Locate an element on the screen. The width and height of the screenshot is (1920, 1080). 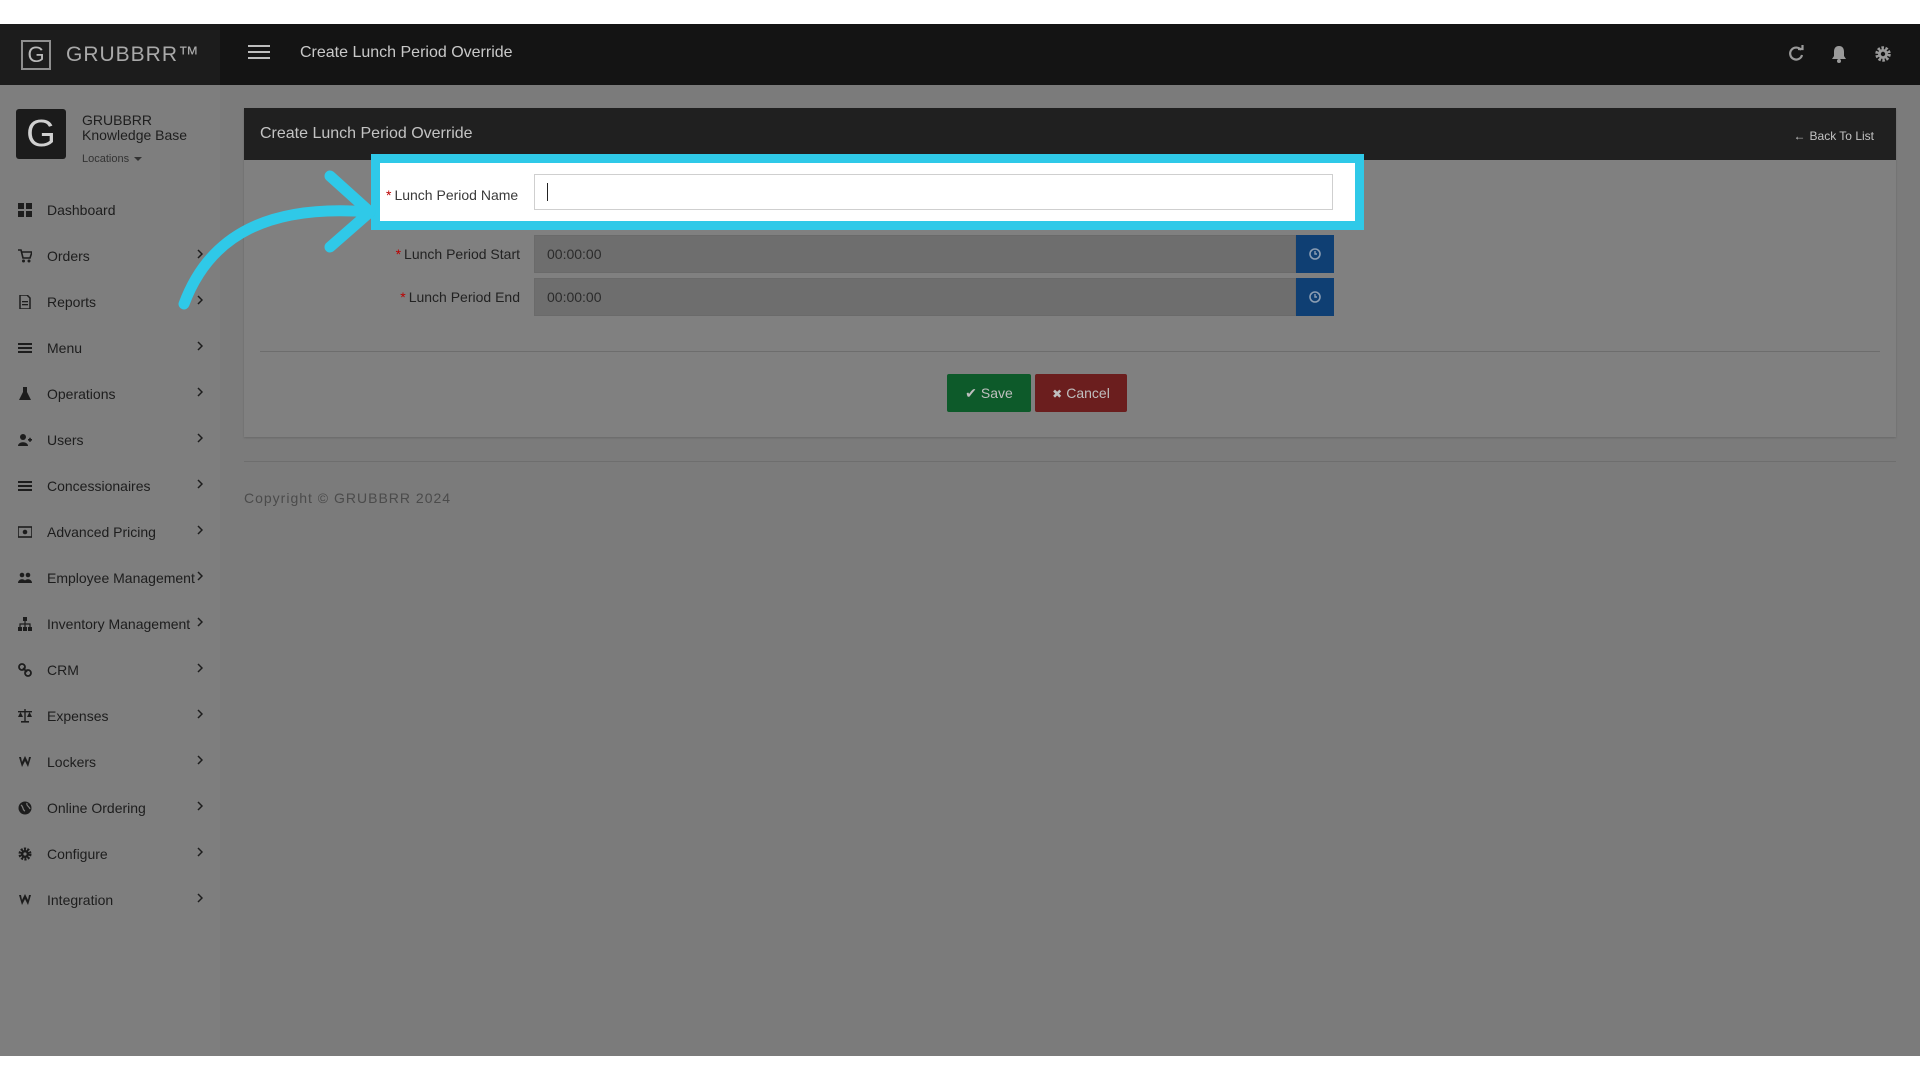
sidebar-item-label: Configure is located at coordinates (77, 854).